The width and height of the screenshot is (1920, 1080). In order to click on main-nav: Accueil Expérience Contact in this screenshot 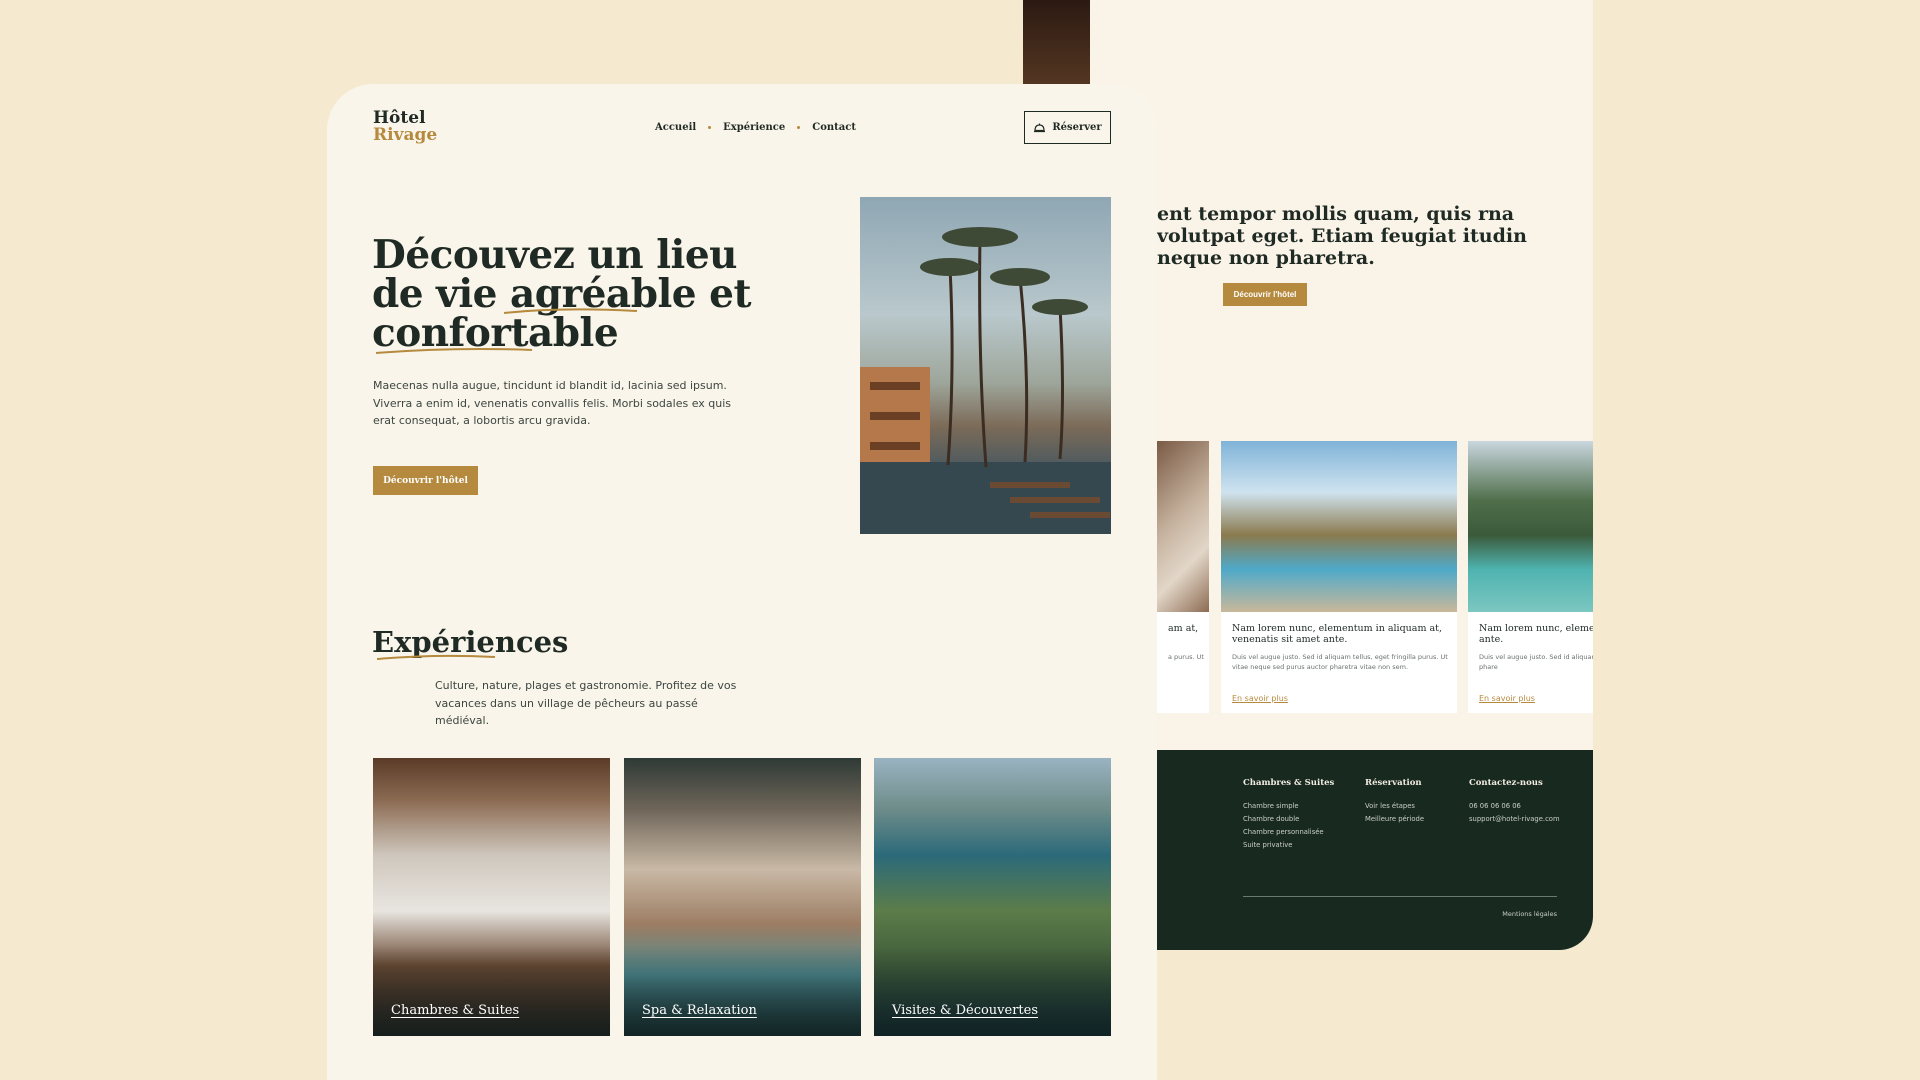, I will do `click(755, 127)`.